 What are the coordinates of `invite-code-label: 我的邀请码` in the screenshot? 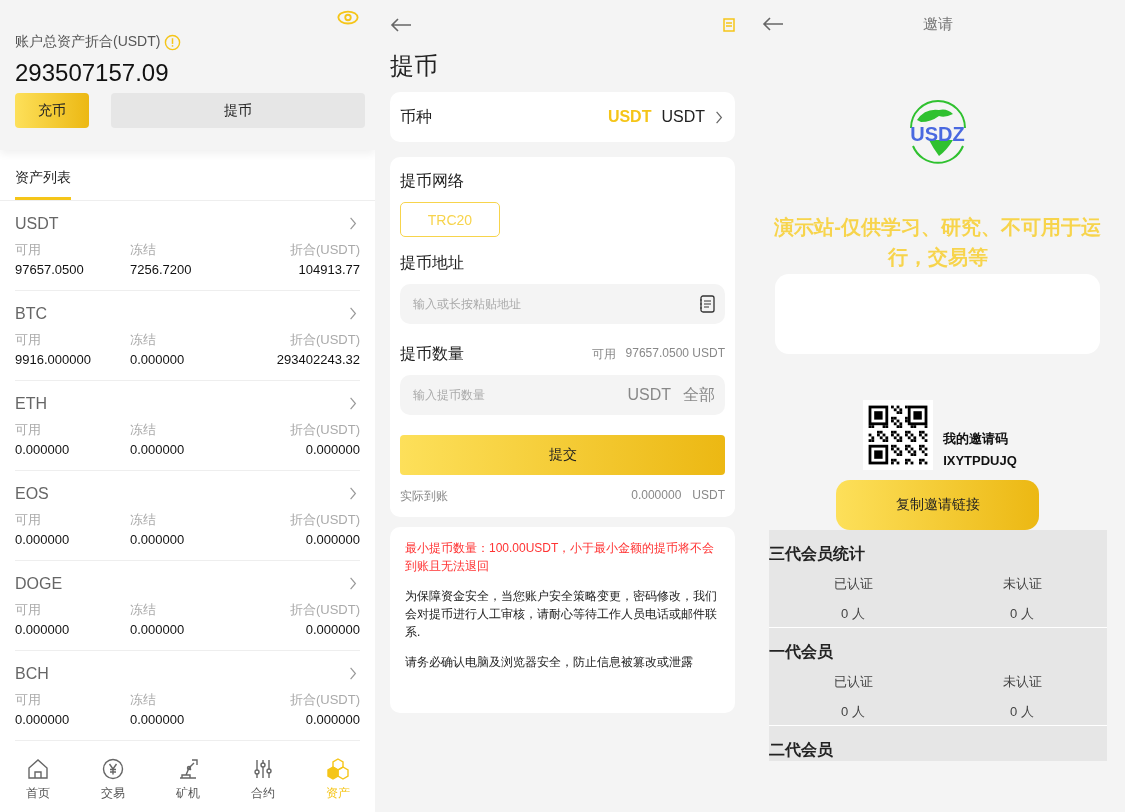 It's located at (976, 439).